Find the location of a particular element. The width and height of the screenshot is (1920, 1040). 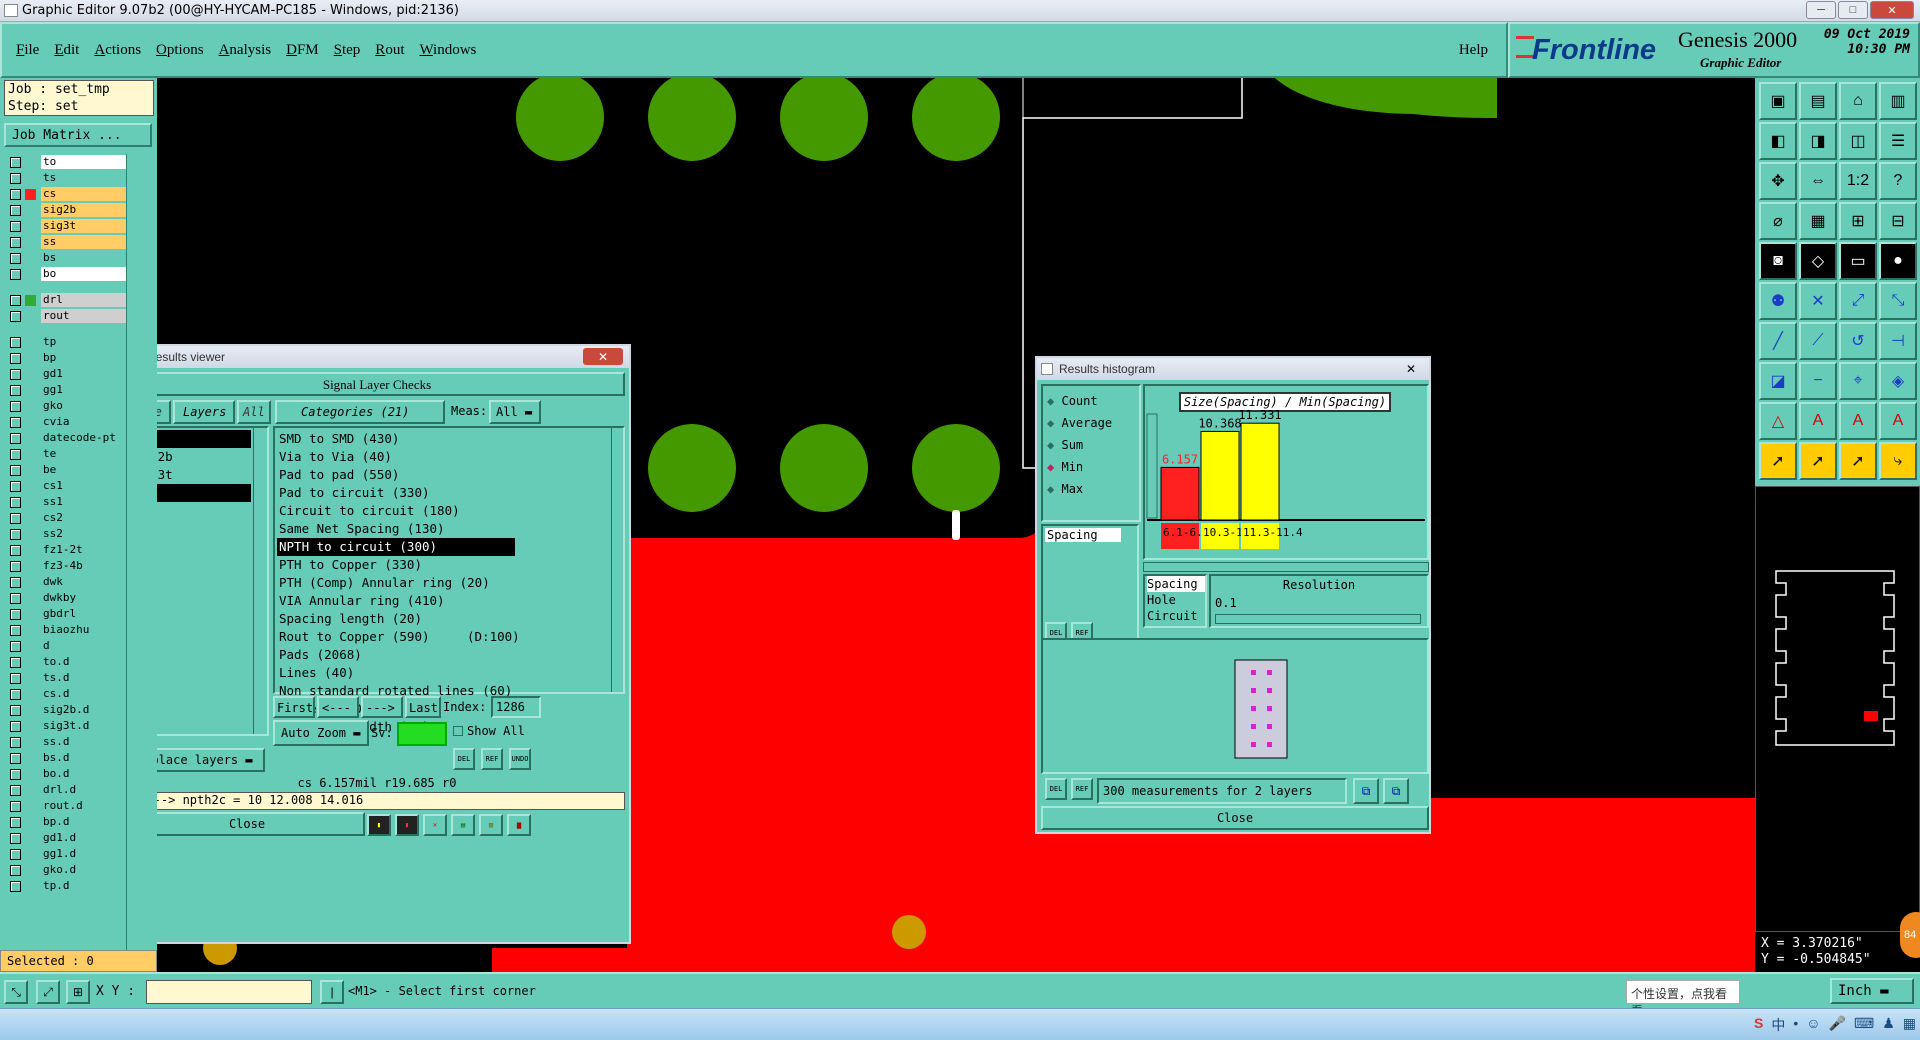

all-button: All is located at coordinates (254, 412).